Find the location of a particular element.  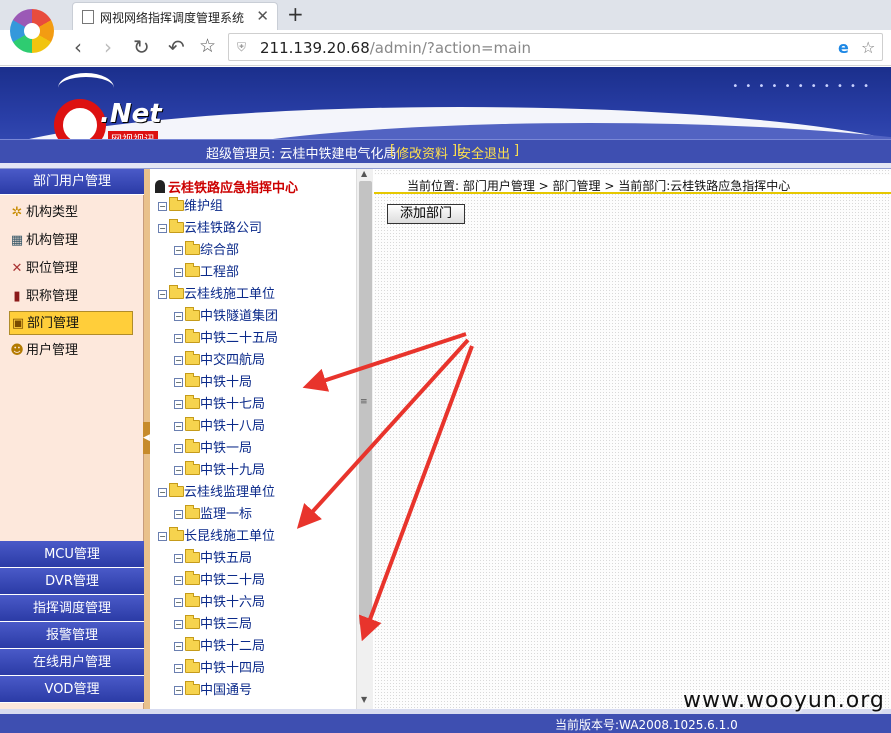

tree-node: − 中铁三局 is located at coordinates (213, 625).